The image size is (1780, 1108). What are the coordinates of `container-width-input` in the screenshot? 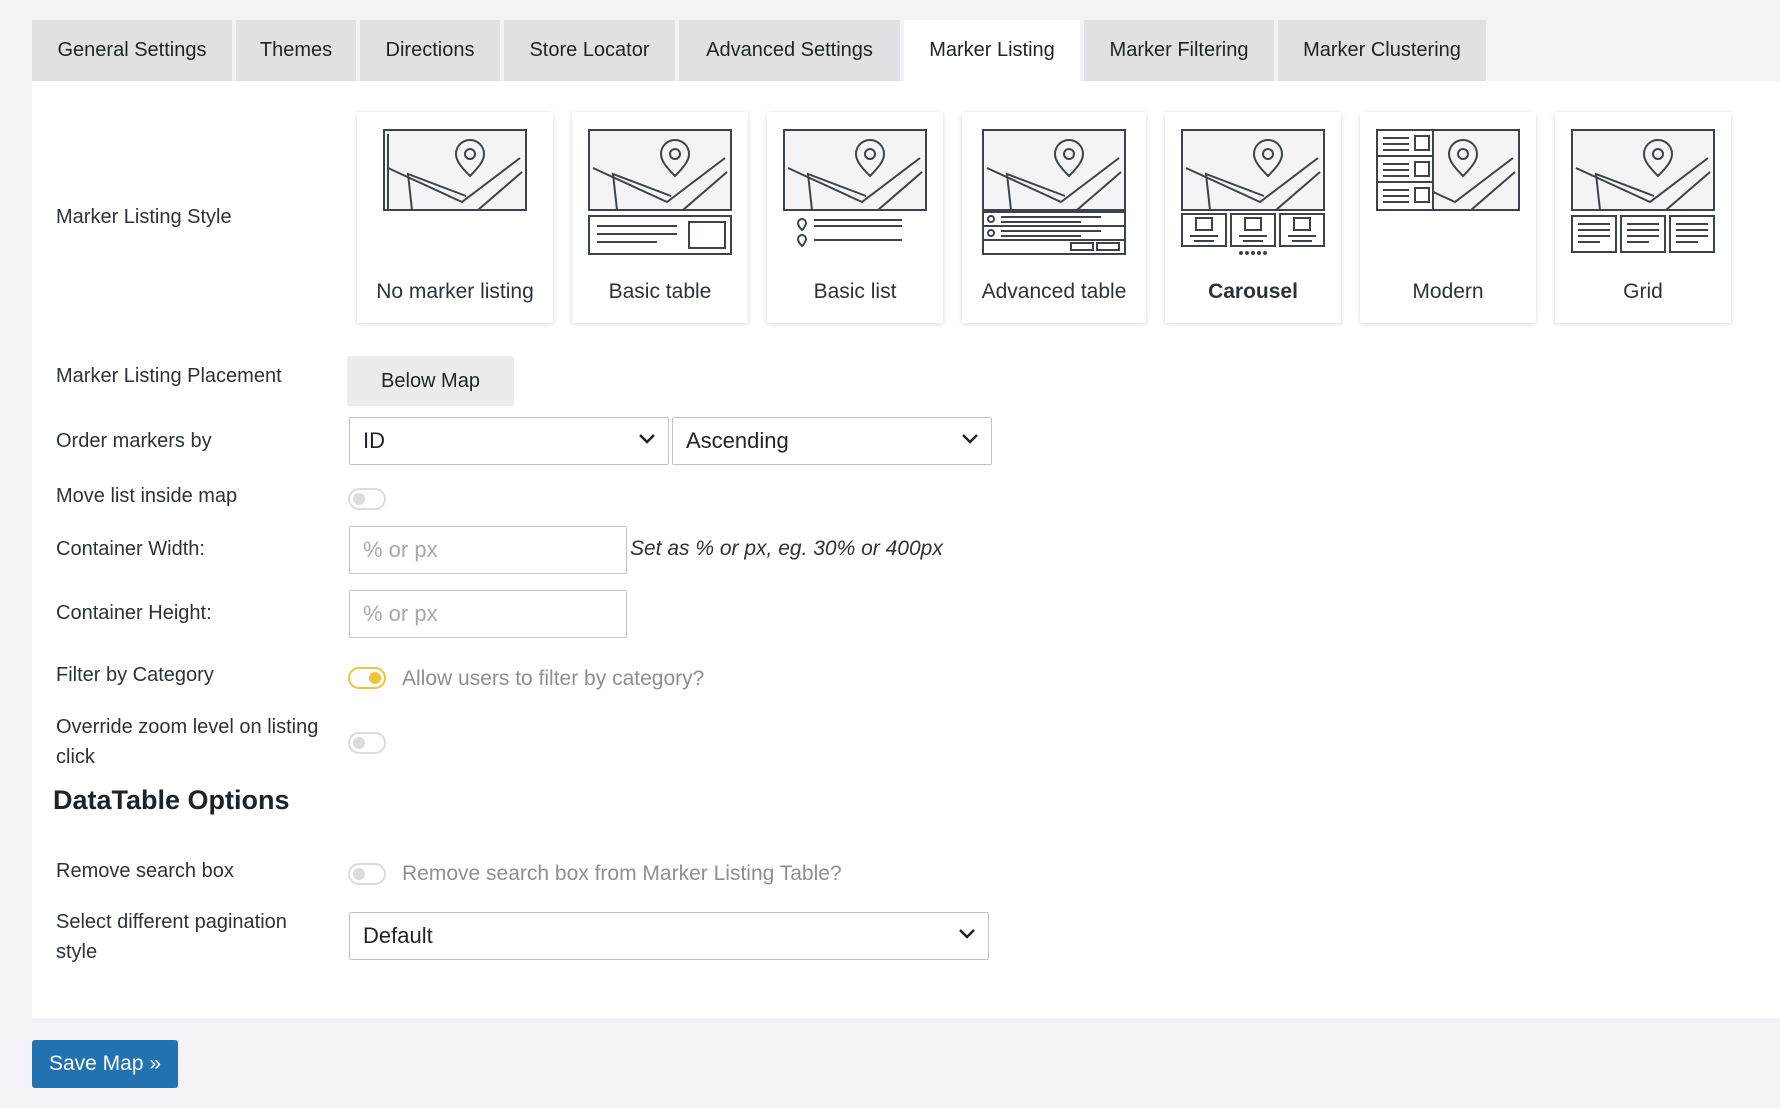 It's located at (488, 550).